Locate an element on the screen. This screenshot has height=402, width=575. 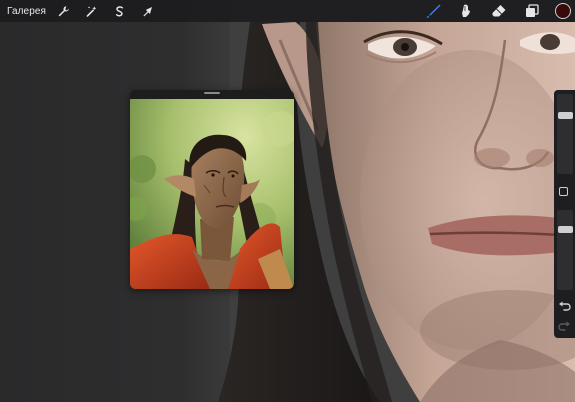
redo-icon is located at coordinates (564, 326).